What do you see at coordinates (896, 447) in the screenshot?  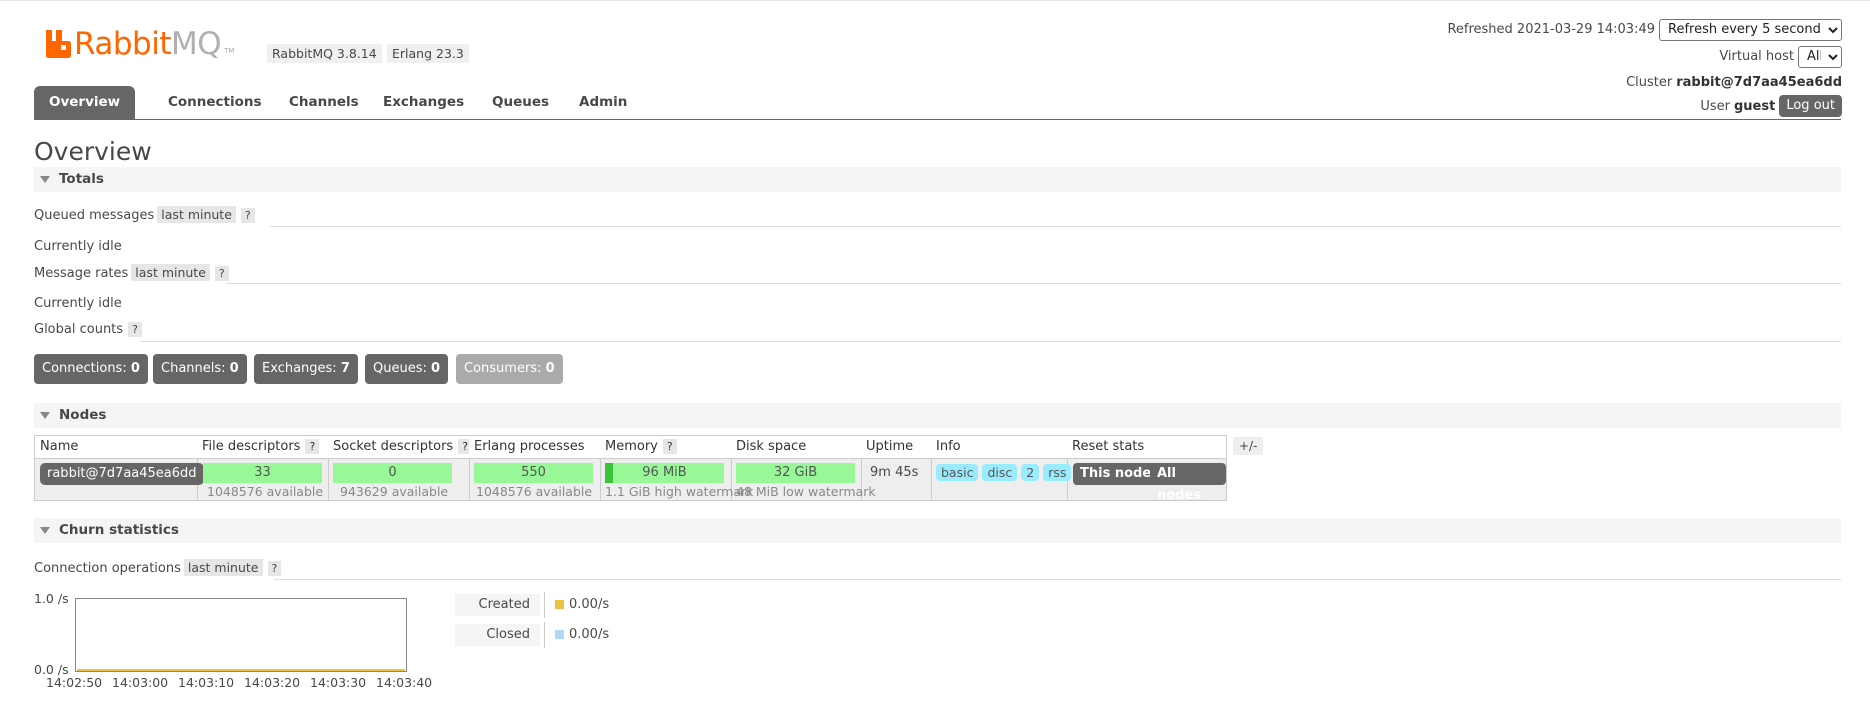 I see `column-header-uptime: Uptime` at bounding box center [896, 447].